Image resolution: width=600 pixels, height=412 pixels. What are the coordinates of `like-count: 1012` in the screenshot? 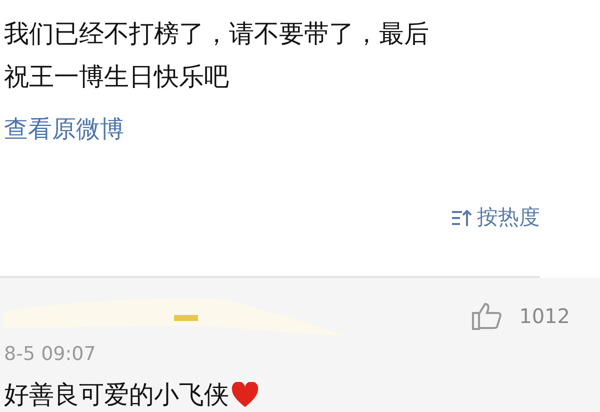 It's located at (544, 316).